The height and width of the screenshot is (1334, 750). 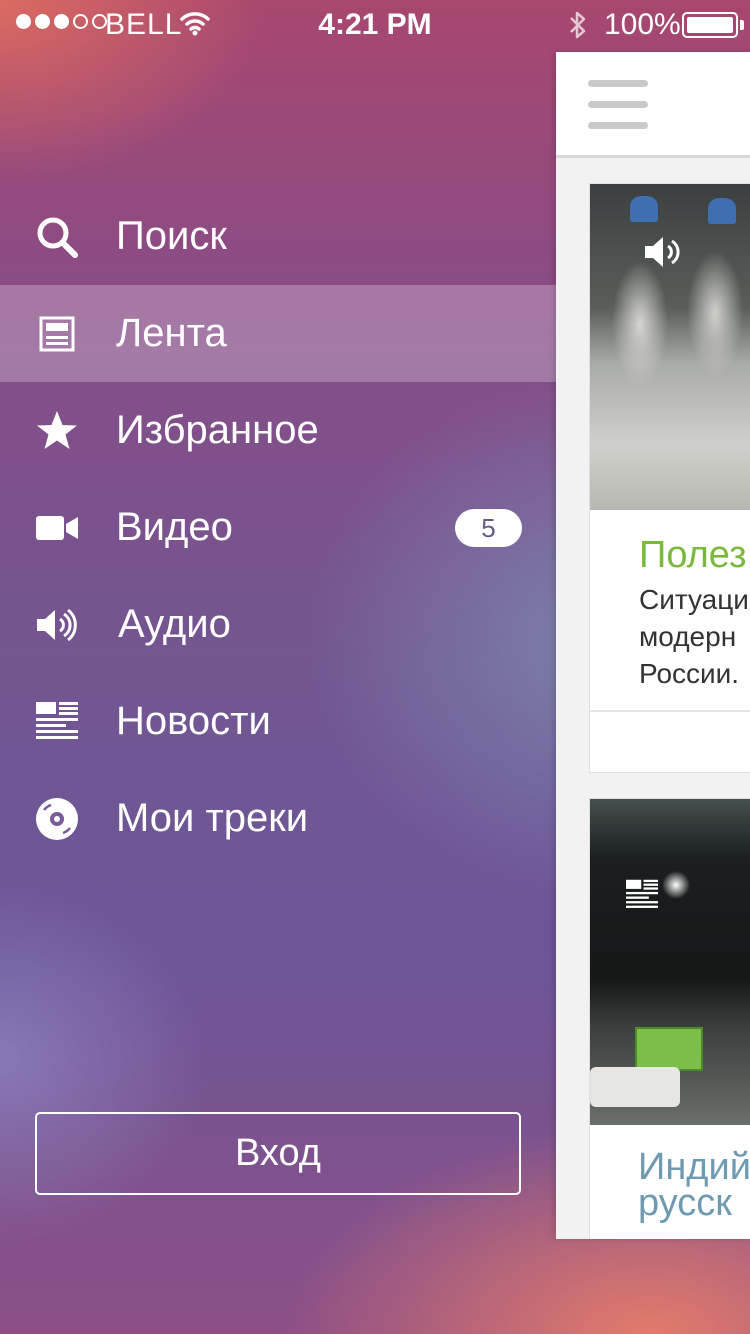 I want to click on excerpt-line: России., so click(x=689, y=673).